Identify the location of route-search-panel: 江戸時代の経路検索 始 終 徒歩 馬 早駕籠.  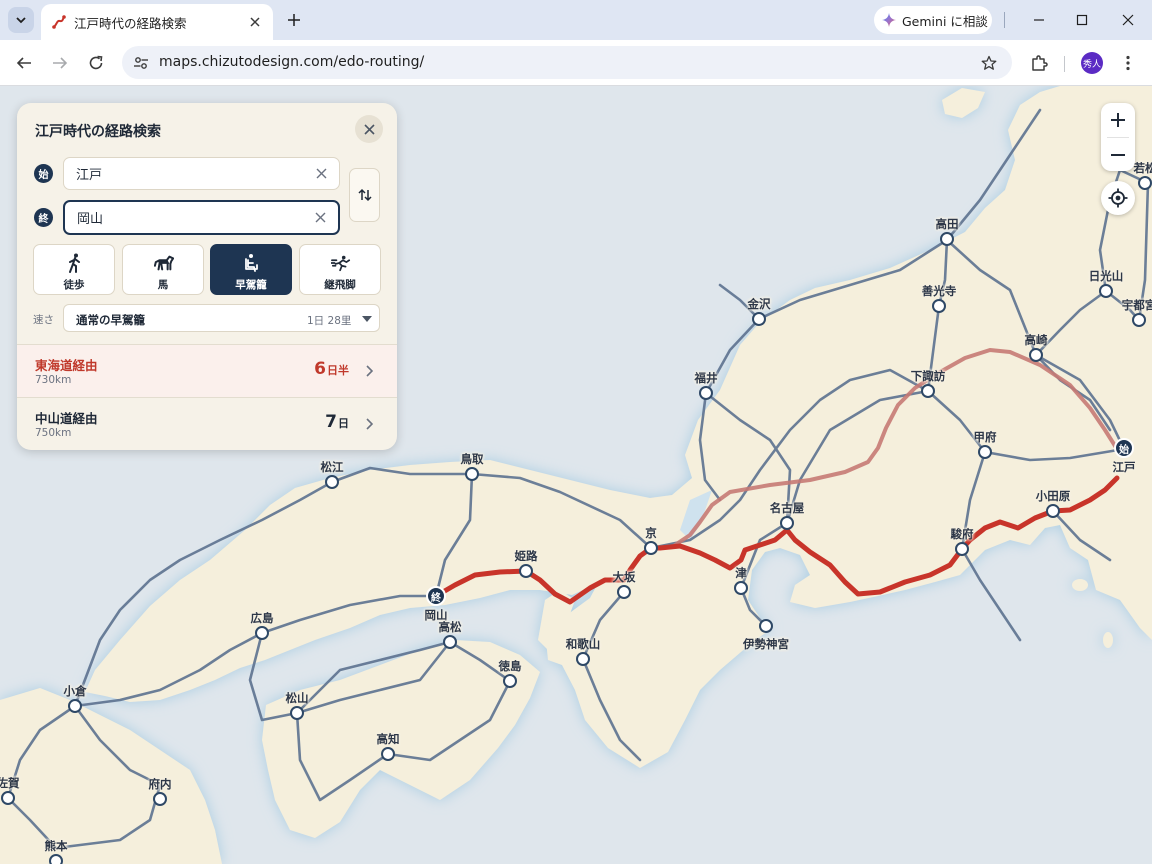
(207, 276).